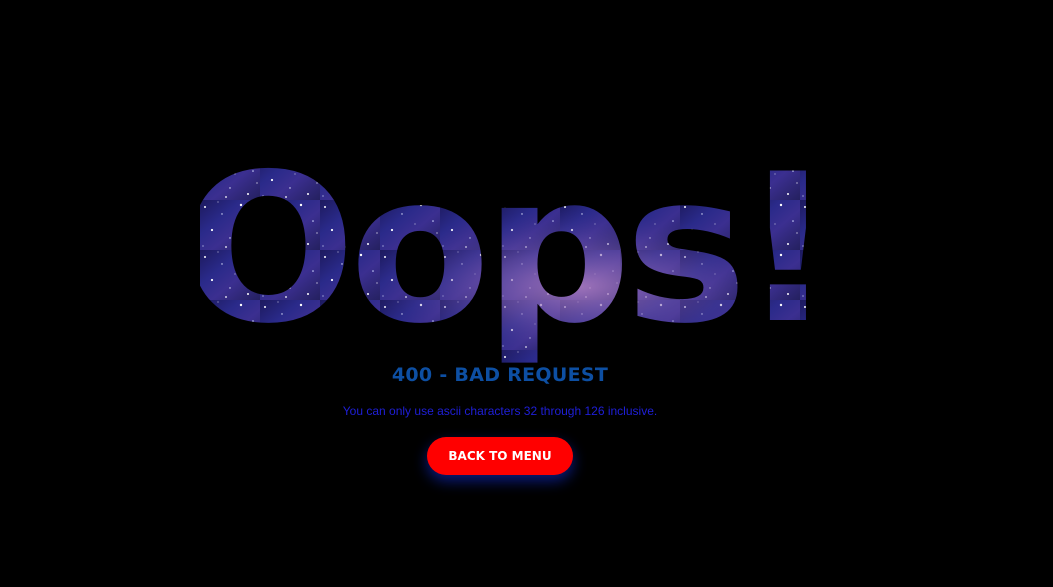 Image resolution: width=1053 pixels, height=587 pixels. What do you see at coordinates (500, 456) in the screenshot?
I see `back-to-menu-button: BACK TO MENU` at bounding box center [500, 456].